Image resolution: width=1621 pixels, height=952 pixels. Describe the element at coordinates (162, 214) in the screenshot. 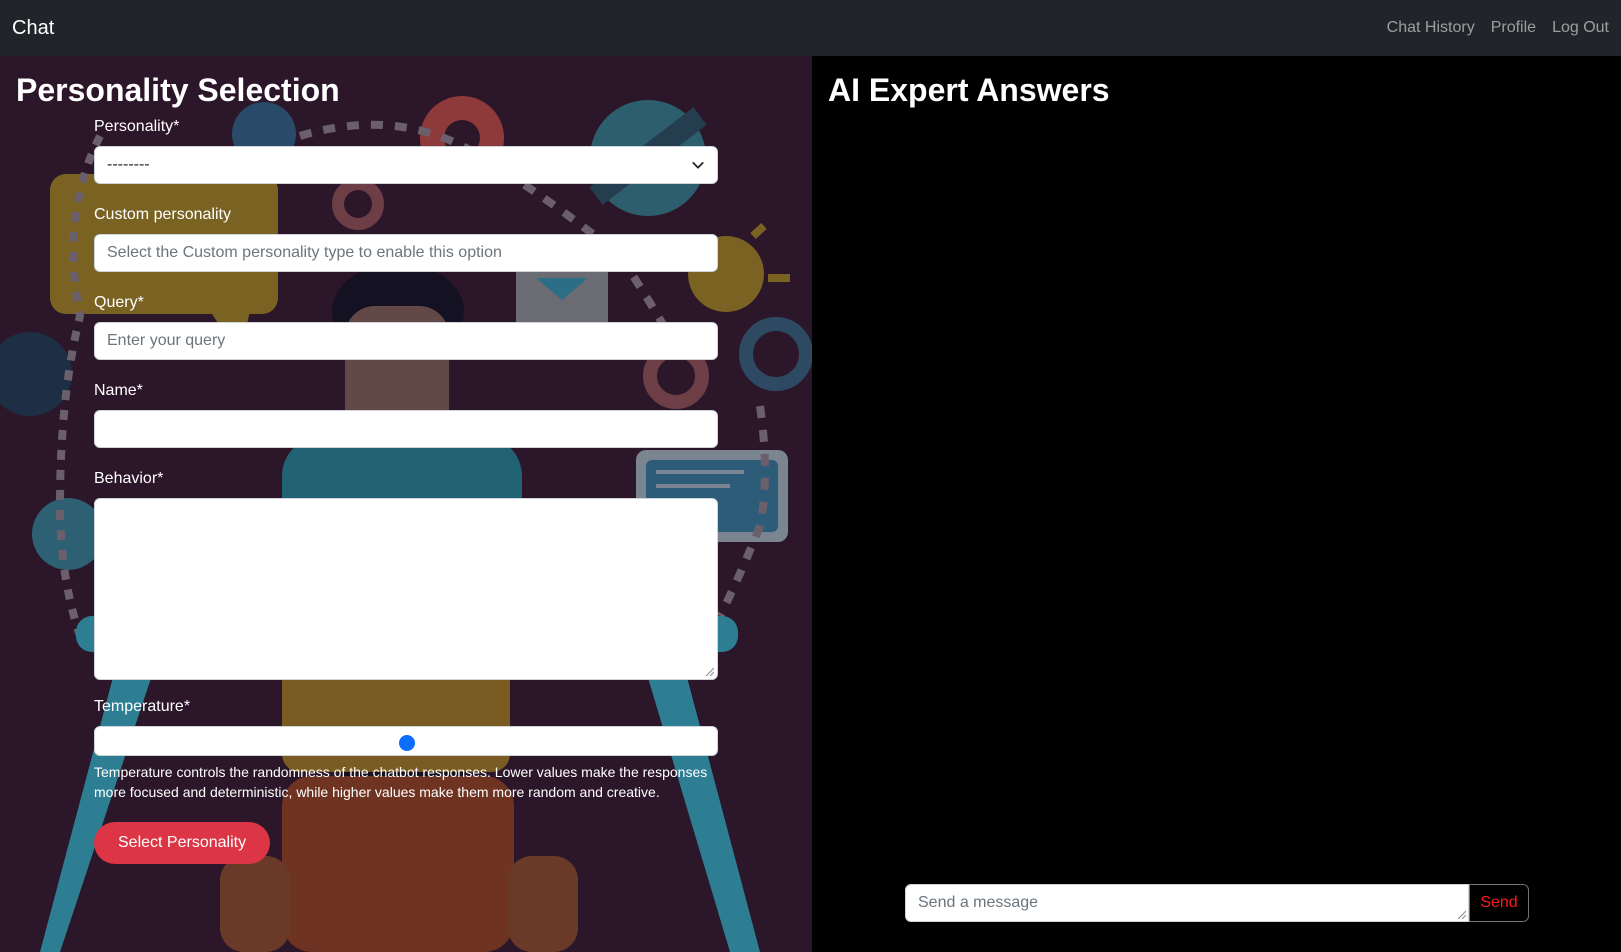

I see `custom-personality-label: Custom personality` at that location.